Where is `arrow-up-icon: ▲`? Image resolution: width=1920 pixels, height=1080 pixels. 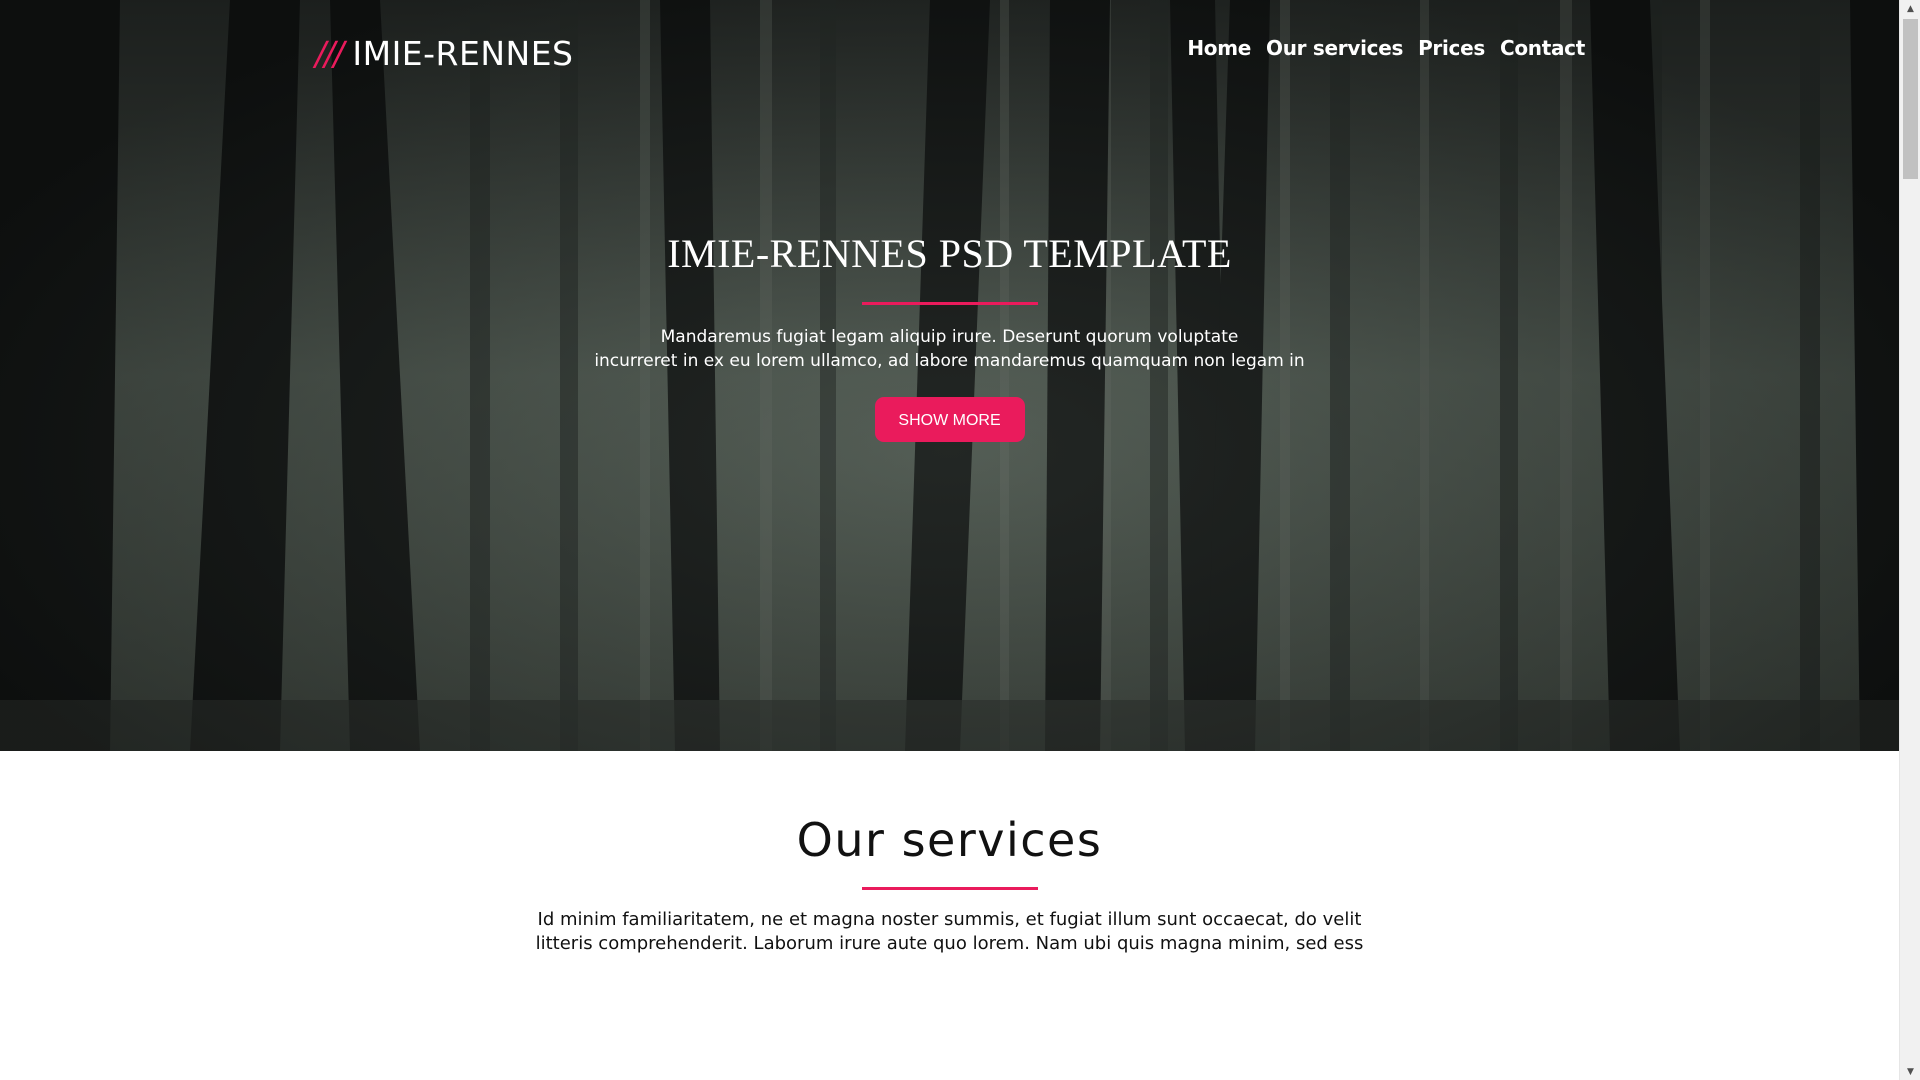
arrow-up-icon: ▲ is located at coordinates (1910, 8).